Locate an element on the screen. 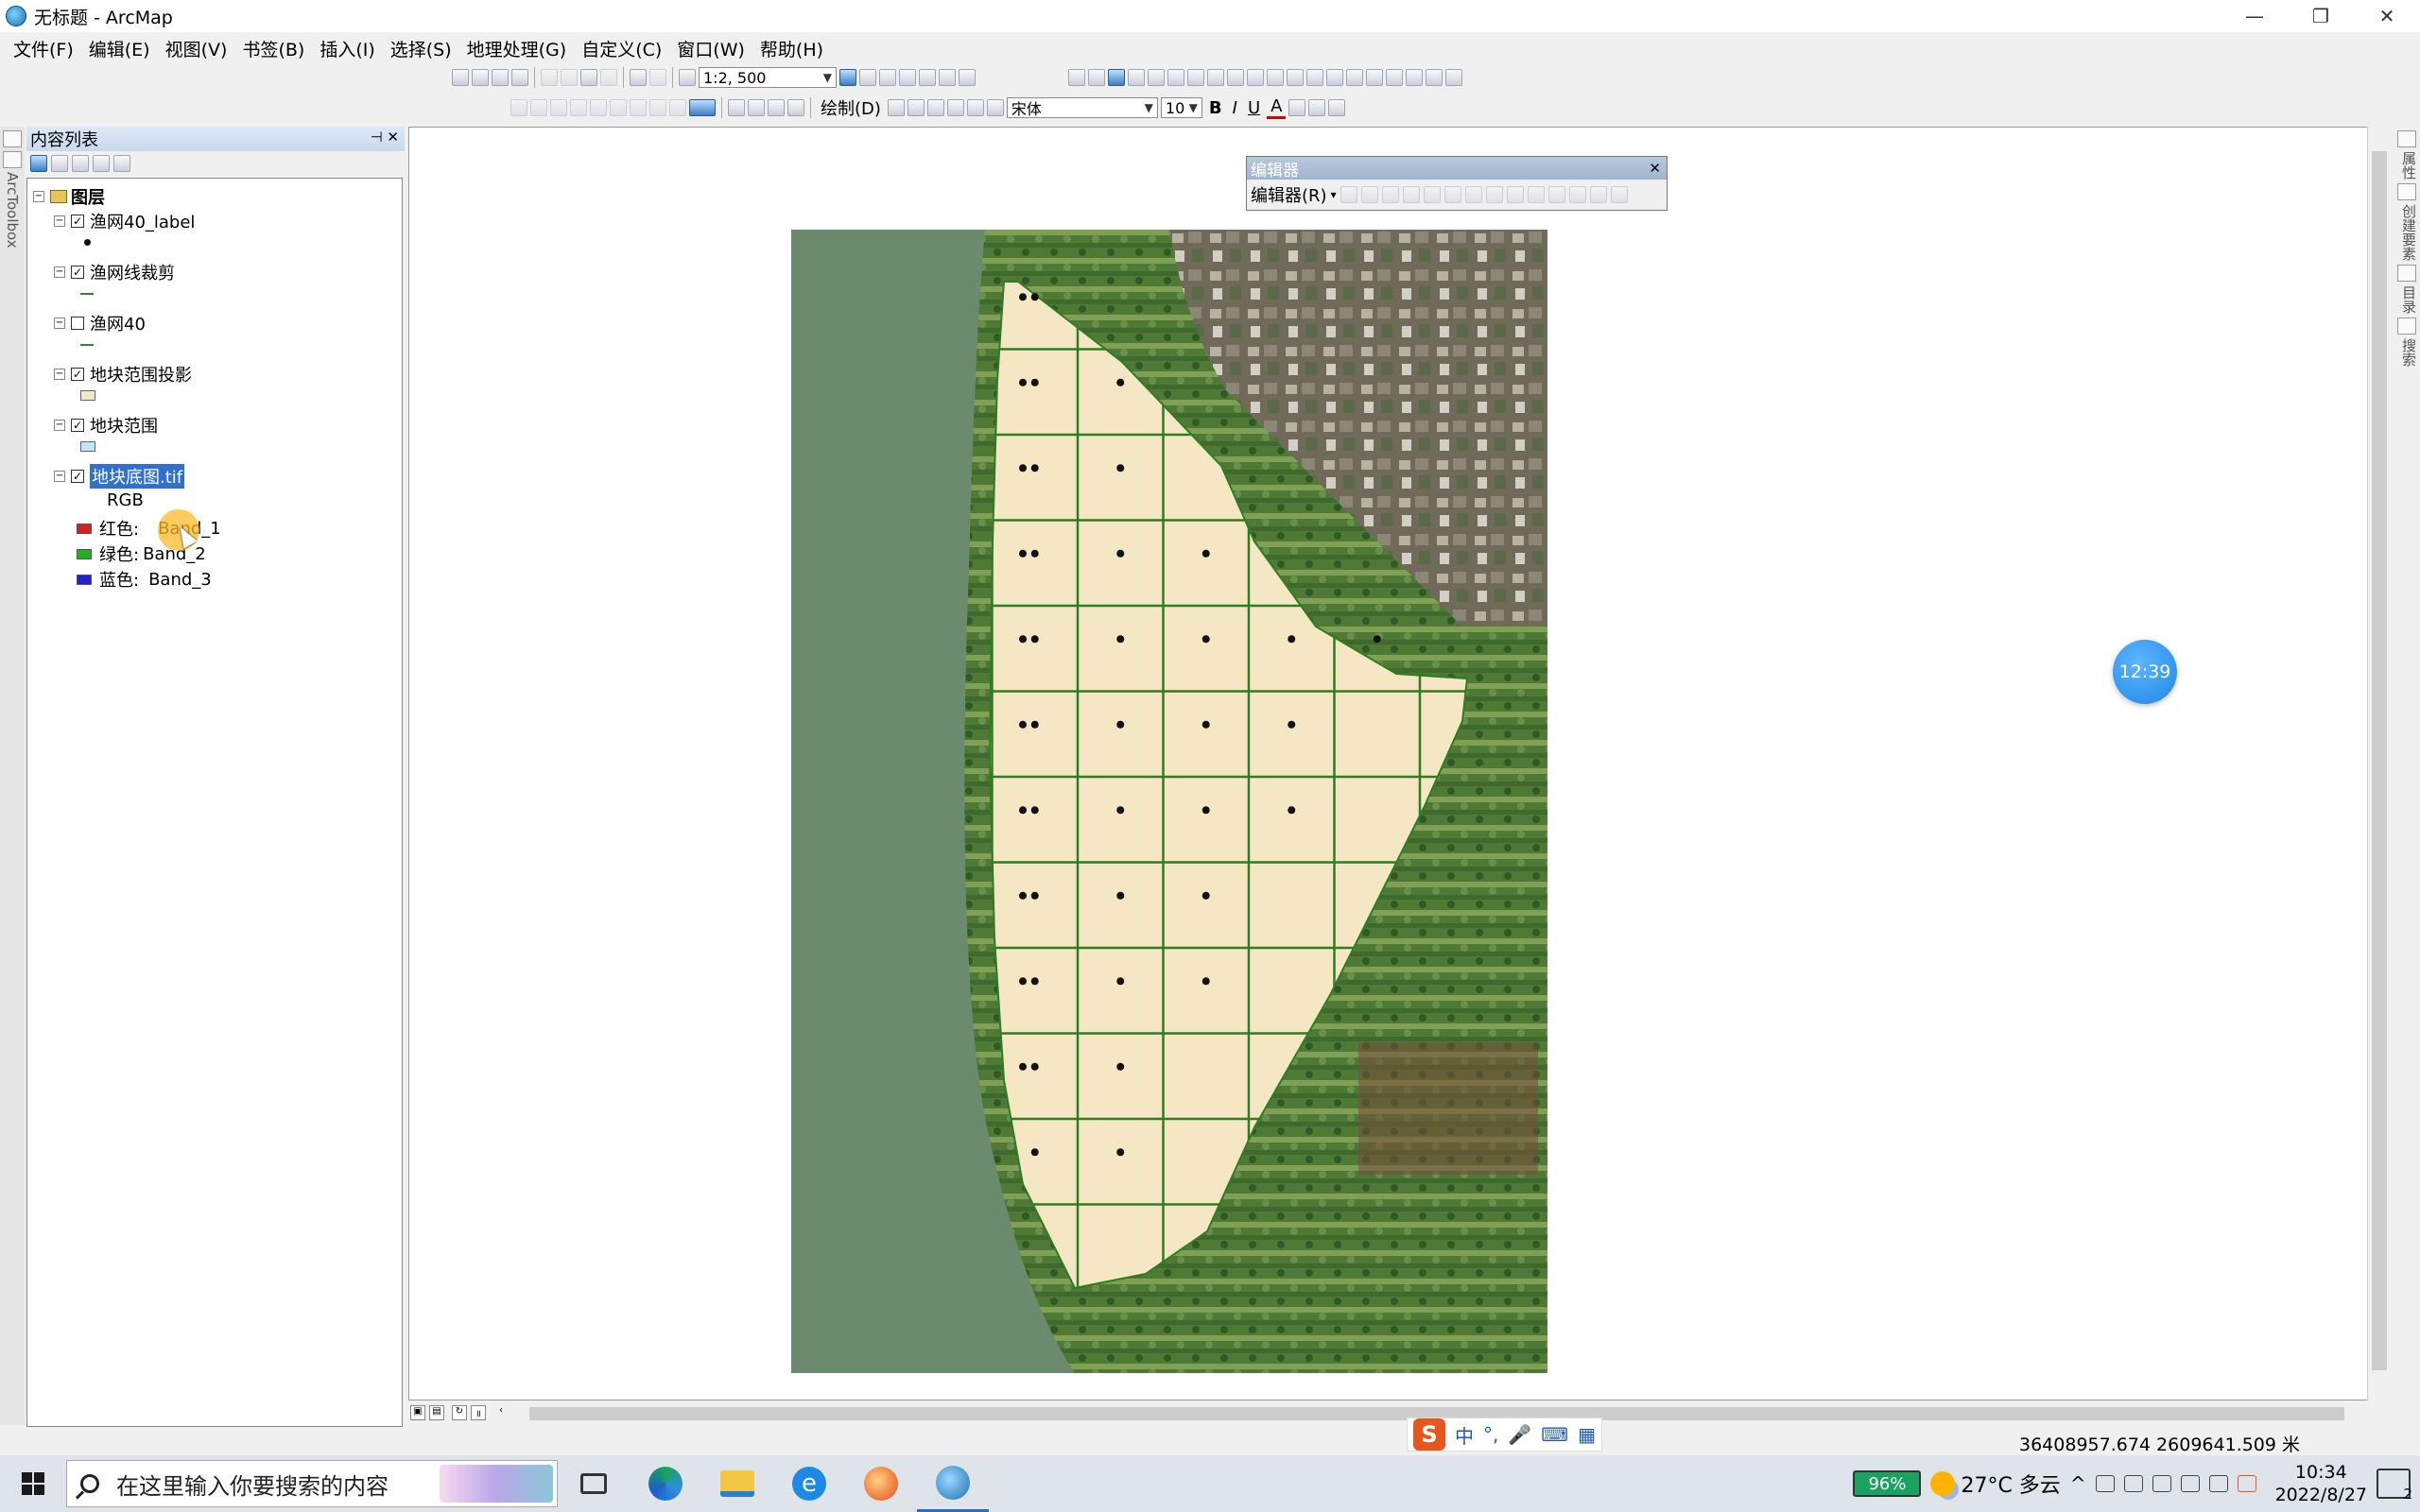 Image resolution: width=2420 pixels, height=1512 pixels. start-button is located at coordinates (33, 1483).